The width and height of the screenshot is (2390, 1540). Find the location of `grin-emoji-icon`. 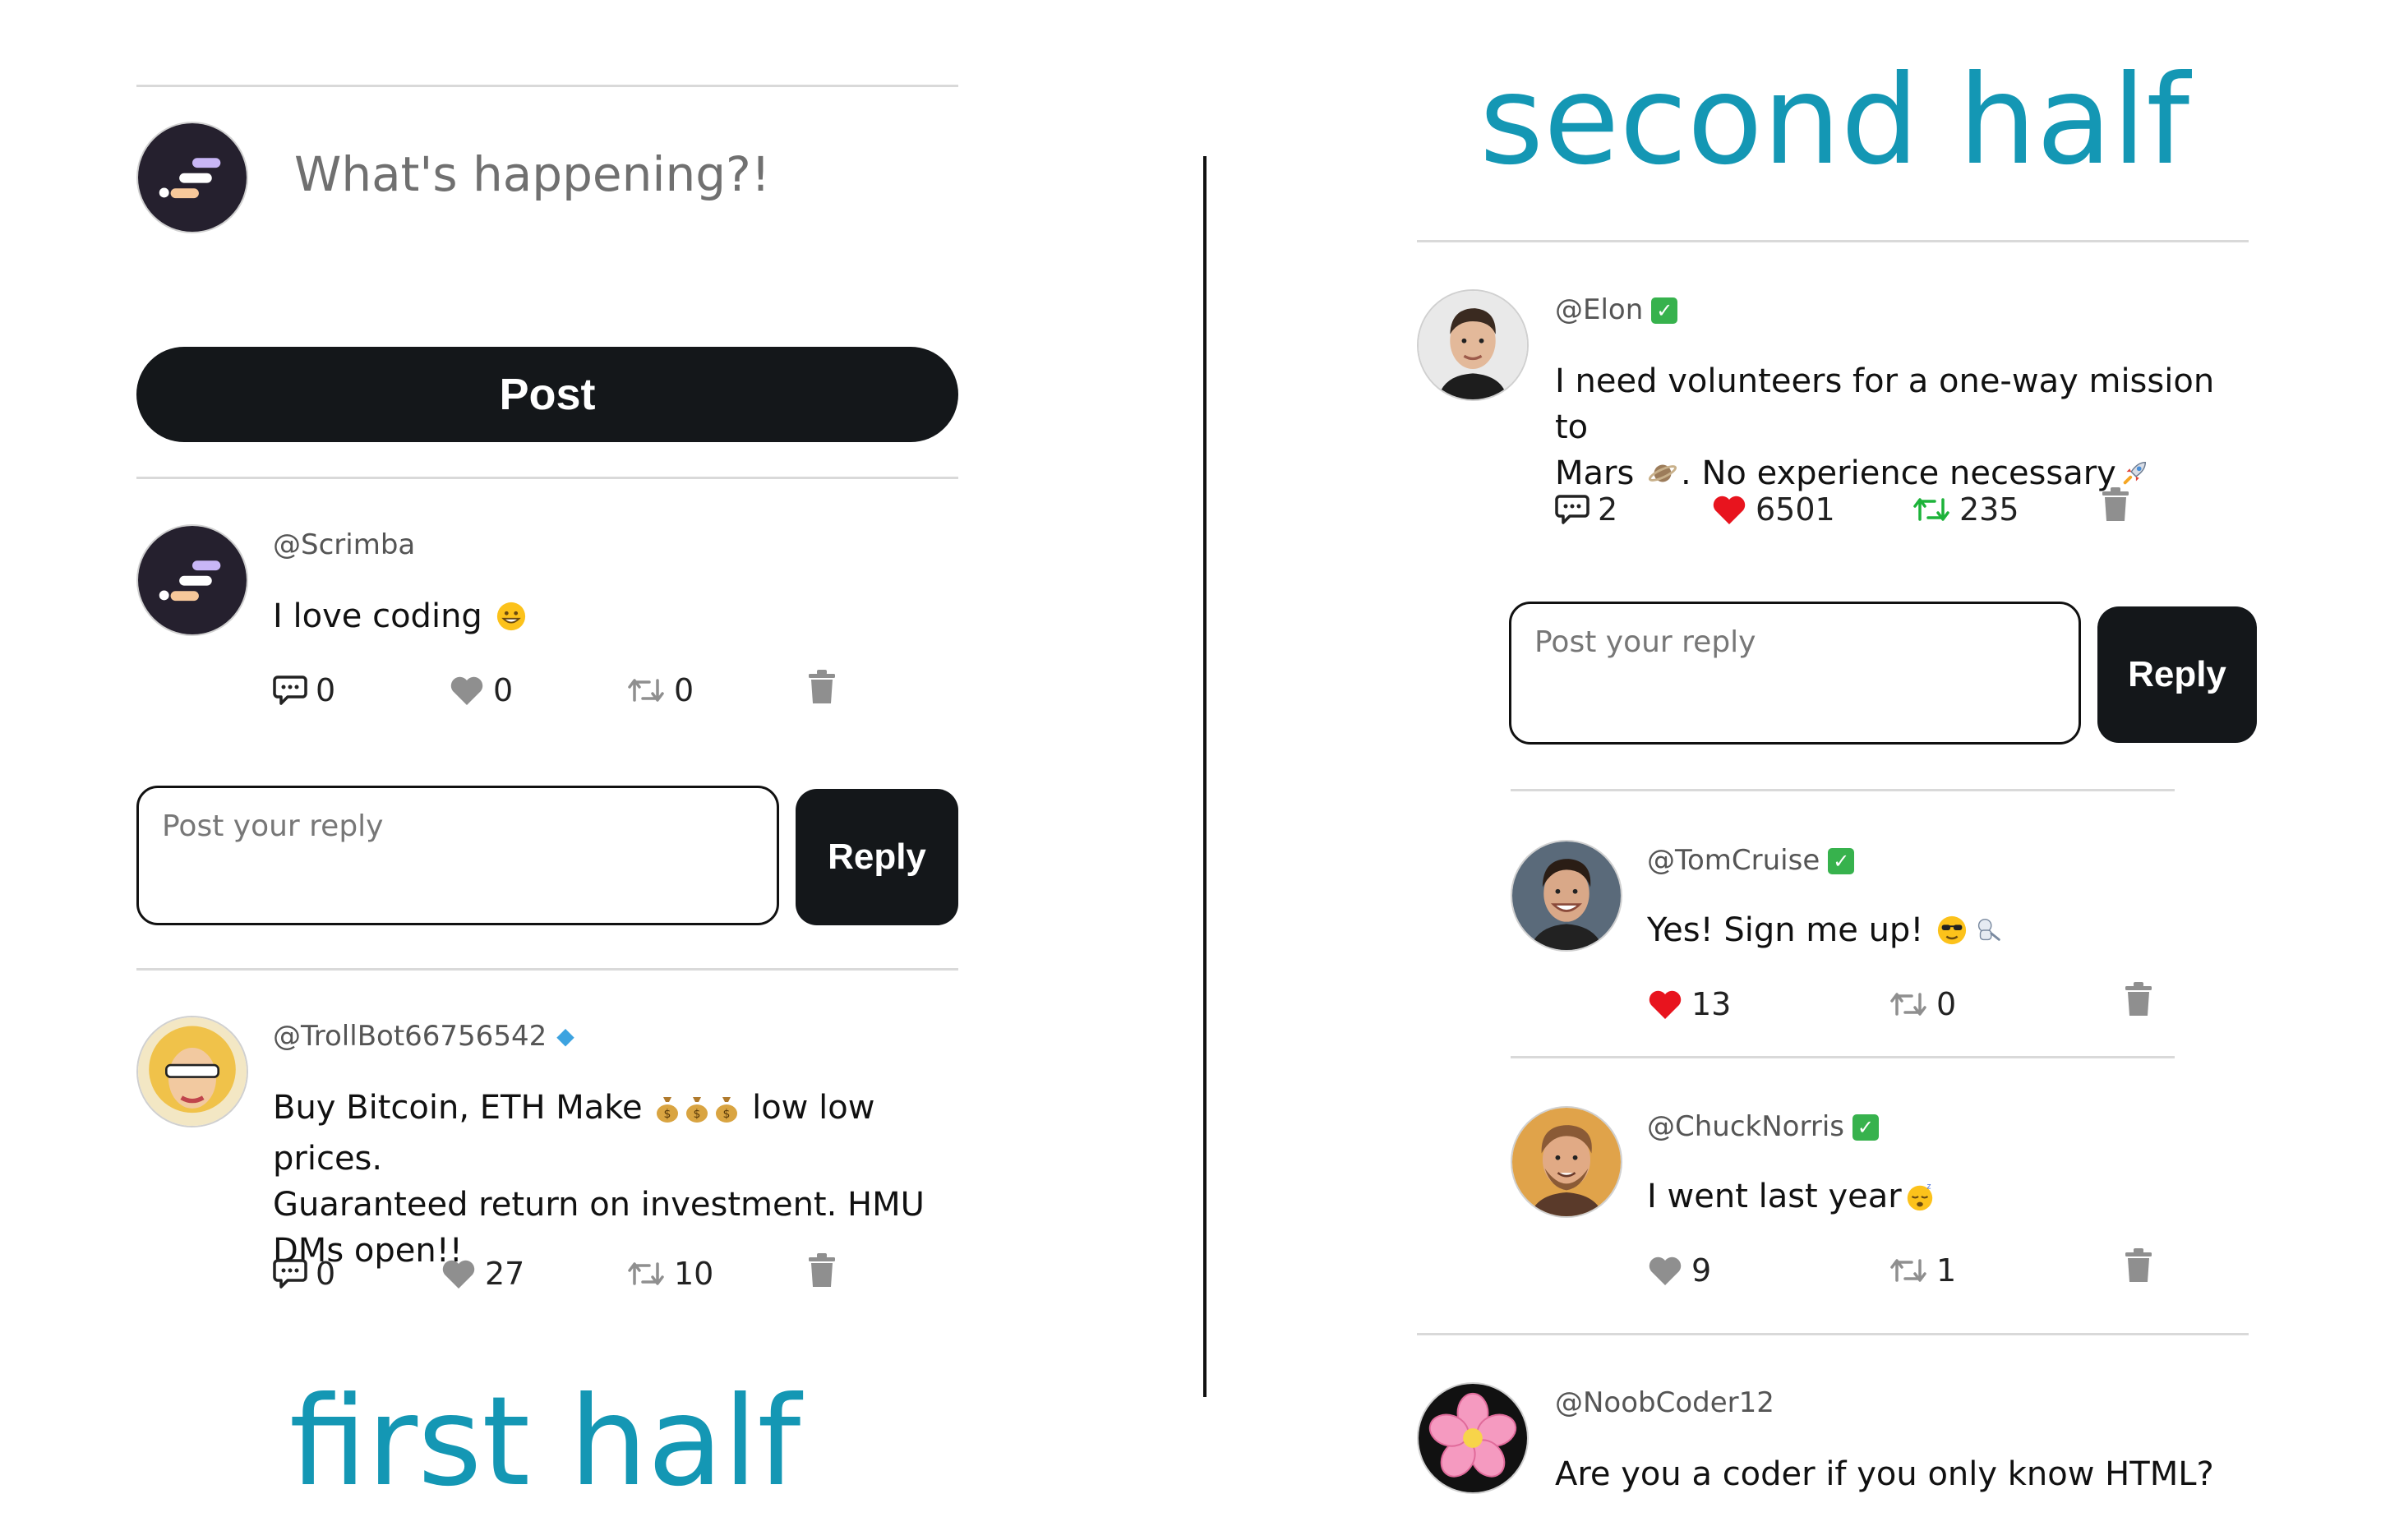

grin-emoji-icon is located at coordinates (511, 621).